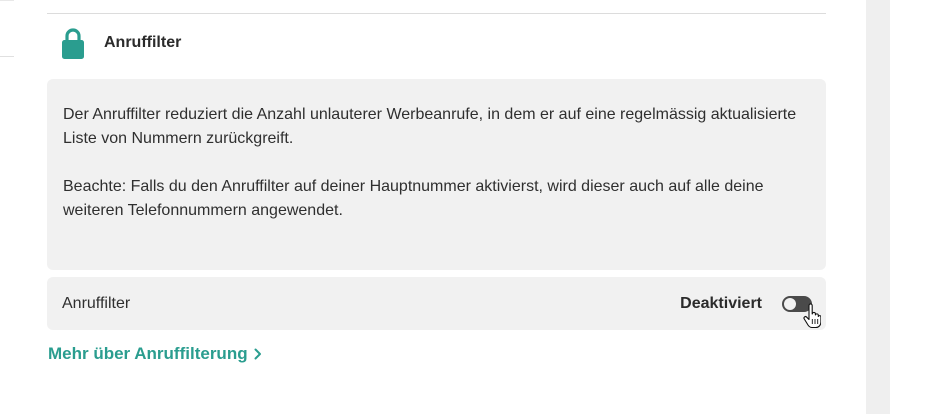 This screenshot has width=942, height=414. What do you see at coordinates (436, 303) in the screenshot?
I see `call-filter-setting-row: Anruffilter Deaktiviert` at bounding box center [436, 303].